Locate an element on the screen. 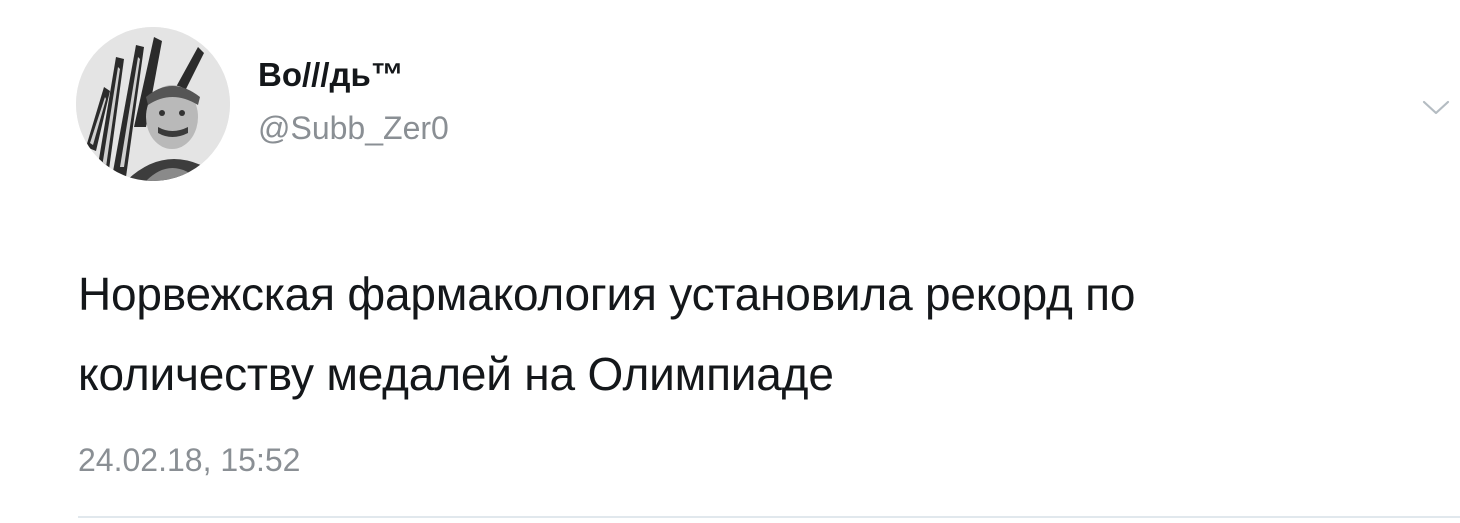  display-name: Во///дь™ is located at coordinates (331, 74).